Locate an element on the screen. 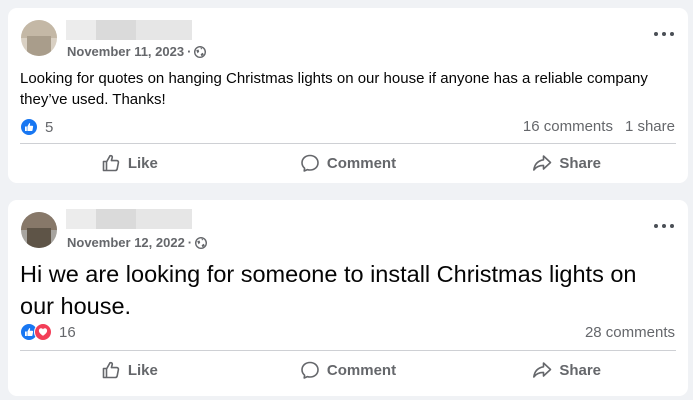 The width and height of the screenshot is (693, 400). post-date: November 11, 2023 is located at coordinates (125, 51).